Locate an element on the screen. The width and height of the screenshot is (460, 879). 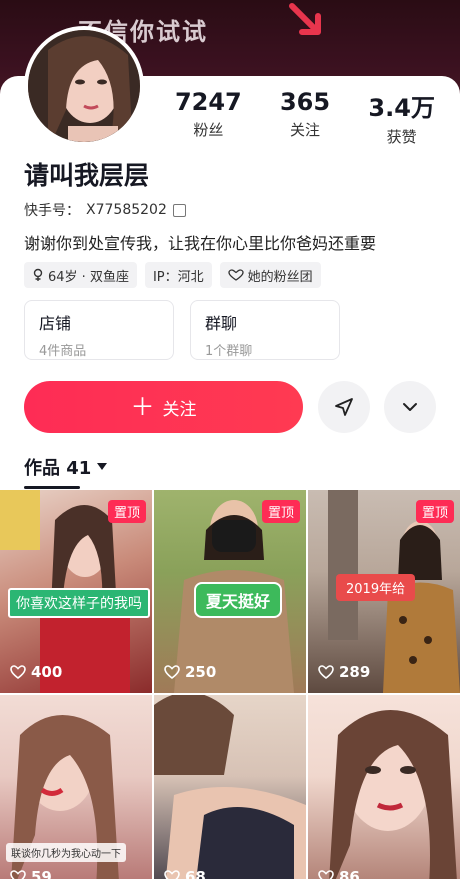
avatar-image is located at coordinates (84, 86).